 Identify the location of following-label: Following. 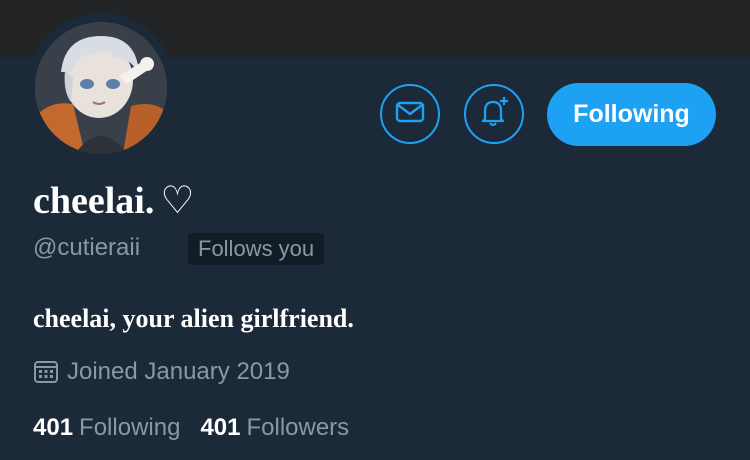
(130, 427).